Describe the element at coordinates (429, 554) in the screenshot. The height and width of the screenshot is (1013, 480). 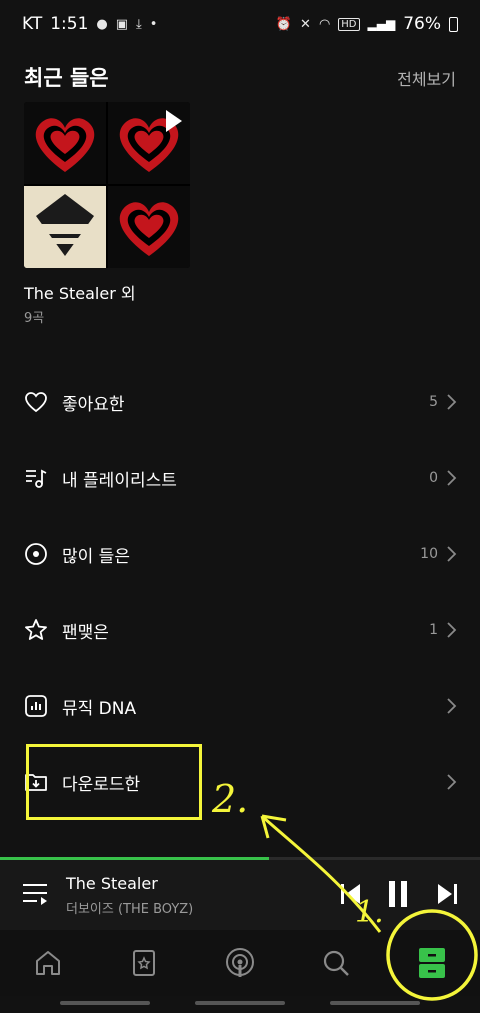
I see `menu-count: 10` at that location.